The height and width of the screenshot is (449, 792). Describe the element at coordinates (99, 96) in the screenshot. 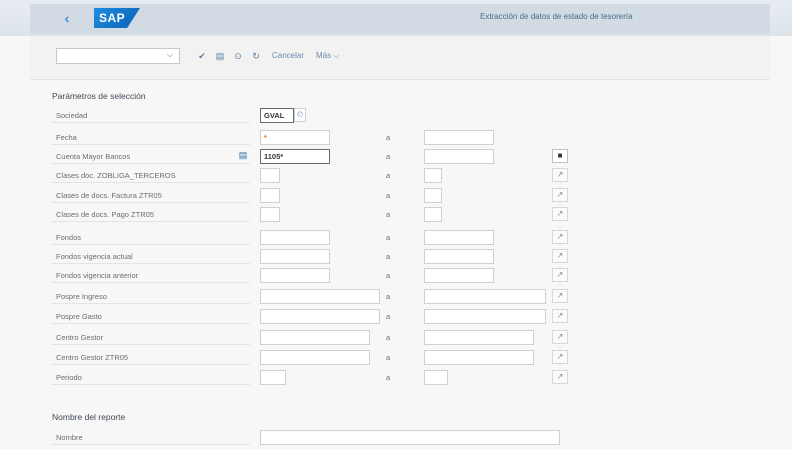

I see `section-title-selection: Parámetros de selección` at that location.